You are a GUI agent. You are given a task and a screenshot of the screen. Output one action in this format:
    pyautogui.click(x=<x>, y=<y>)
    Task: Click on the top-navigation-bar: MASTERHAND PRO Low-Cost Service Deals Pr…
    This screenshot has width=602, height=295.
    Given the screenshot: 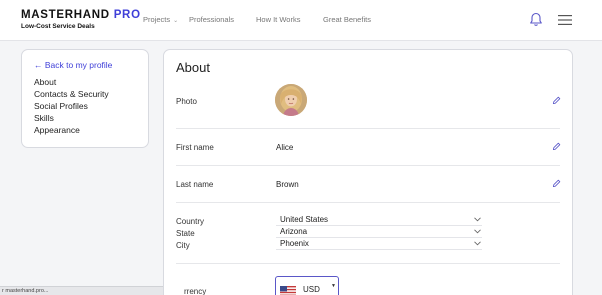 What is the action you would take?
    pyautogui.click(x=301, y=20)
    